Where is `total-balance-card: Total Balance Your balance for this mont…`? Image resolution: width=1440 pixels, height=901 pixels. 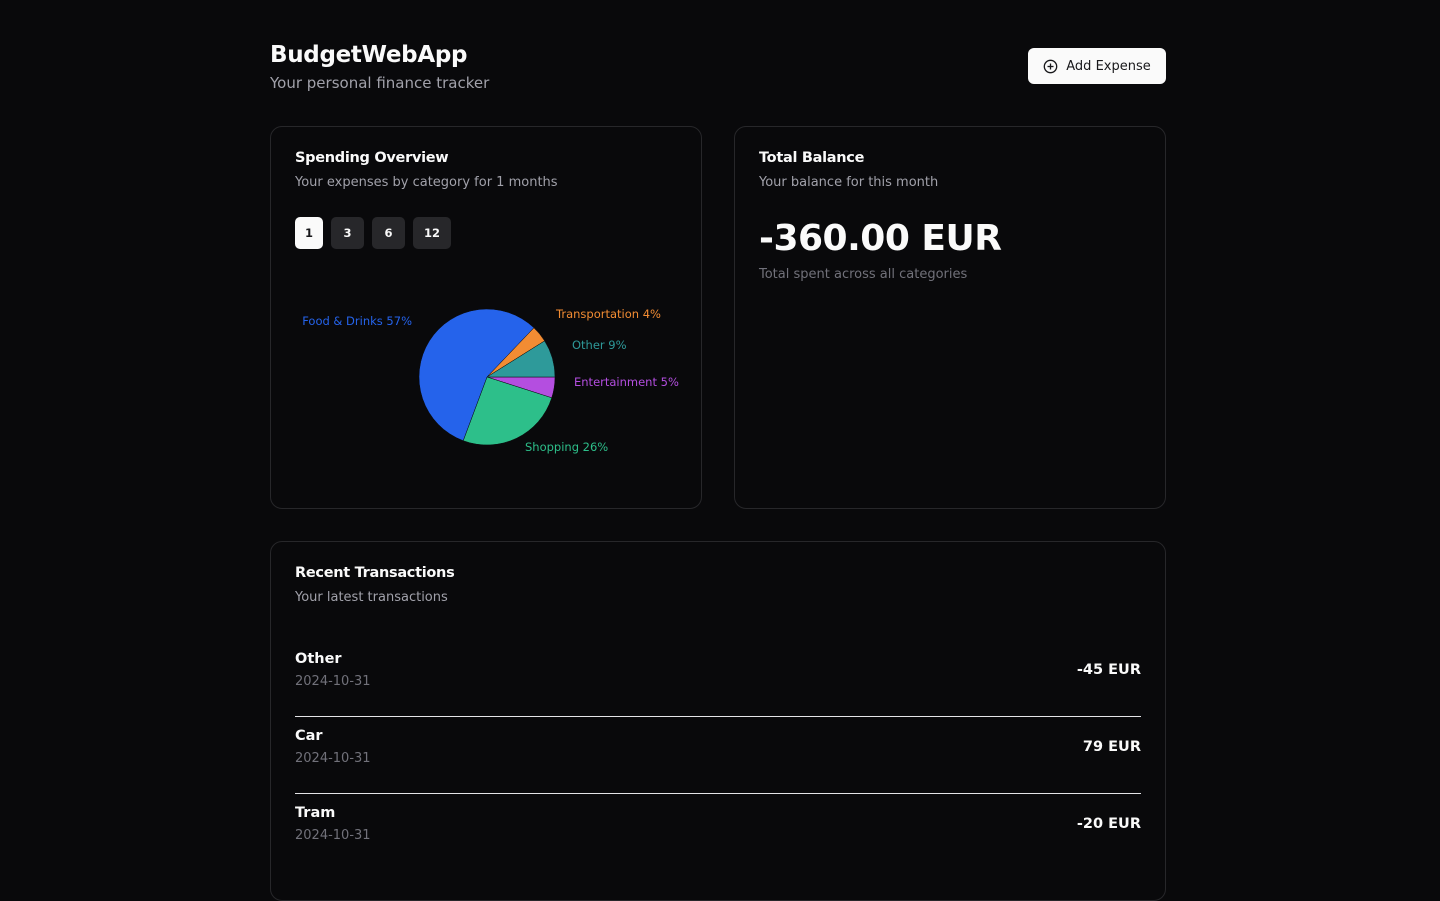 total-balance-card: Total Balance Your balance for this mont… is located at coordinates (950, 317).